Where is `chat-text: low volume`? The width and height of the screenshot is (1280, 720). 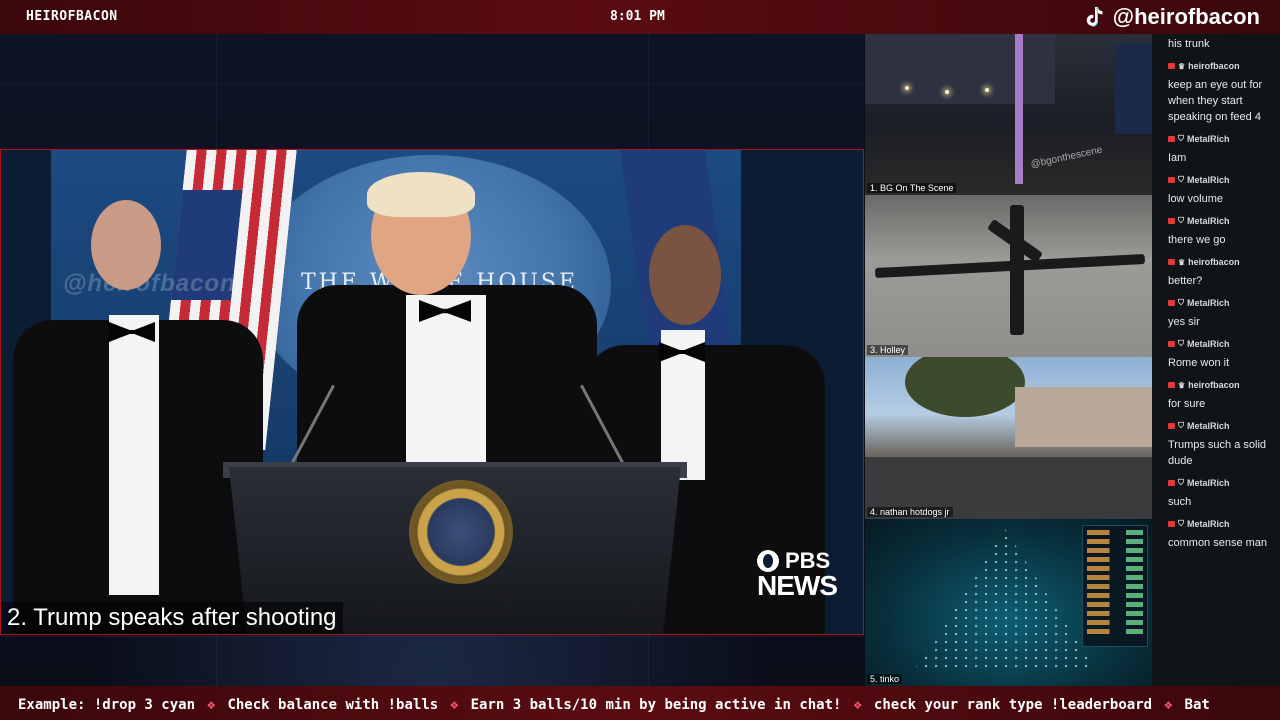 chat-text: low volume is located at coordinates (1196, 199).